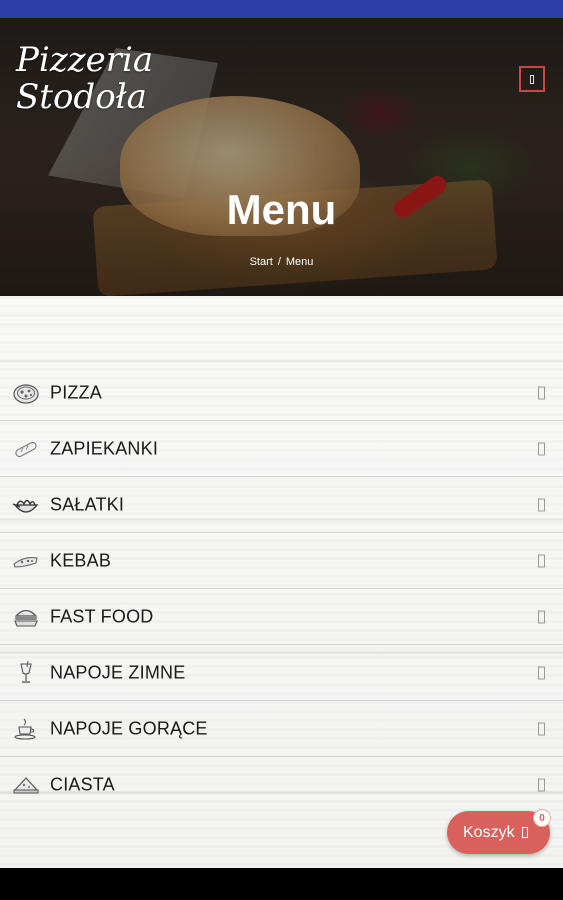  I want to click on hot-drink-icon, so click(25, 729).